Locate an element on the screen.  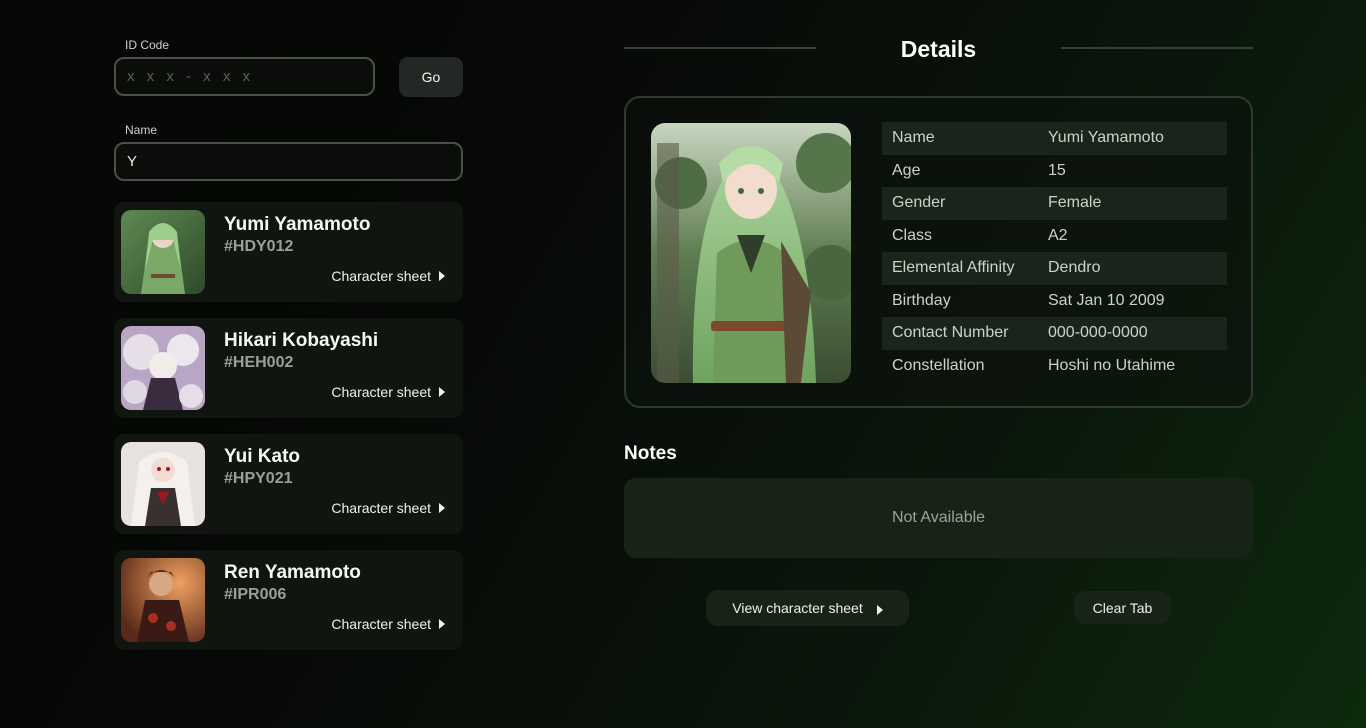
field-value: Female is located at coordinates (1075, 203).